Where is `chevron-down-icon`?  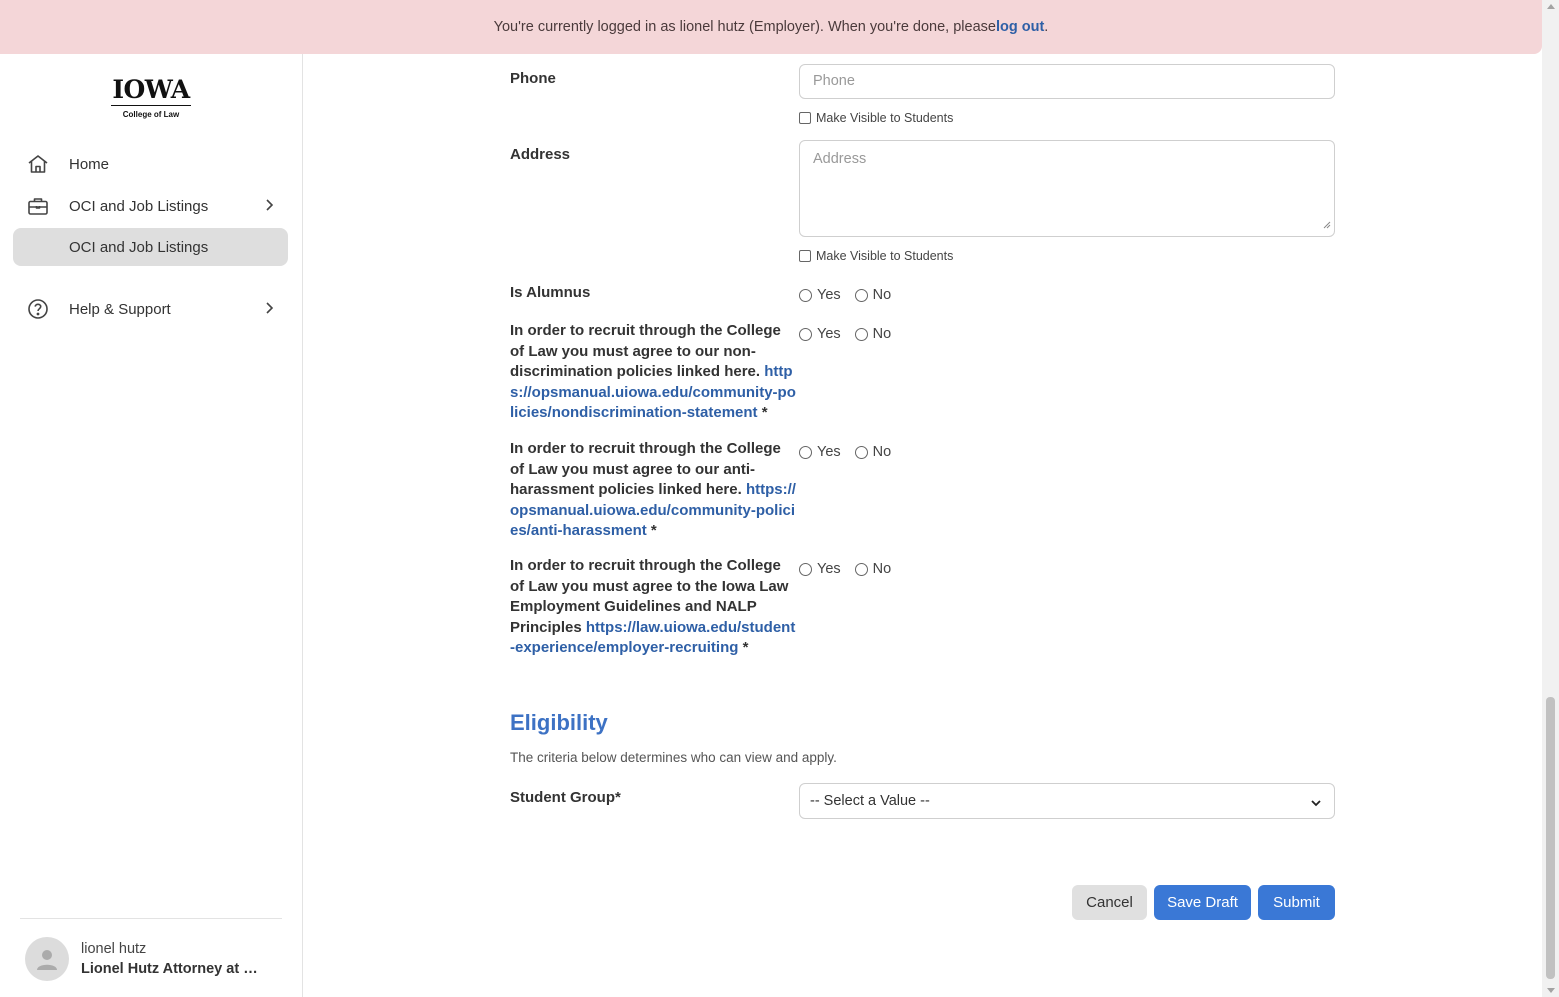
chevron-down-icon is located at coordinates (1316, 804).